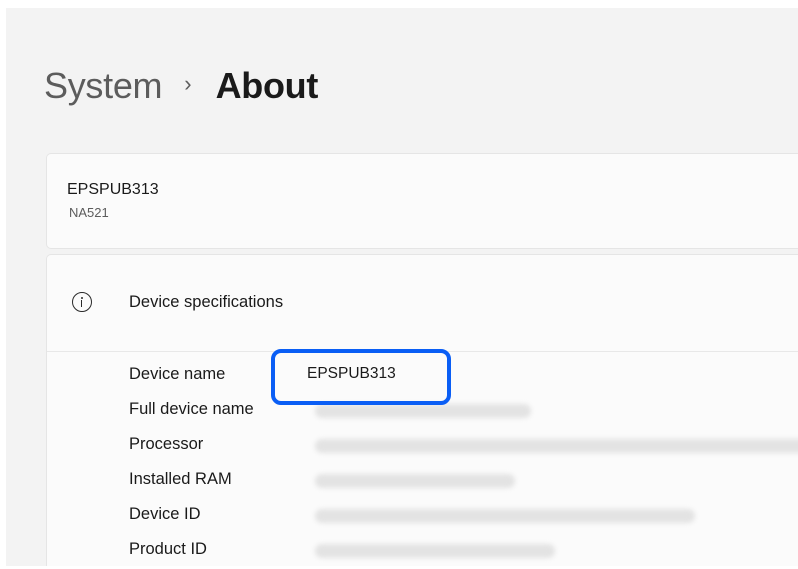  I want to click on spec-row-product-id: Product ID, so click(463, 551).